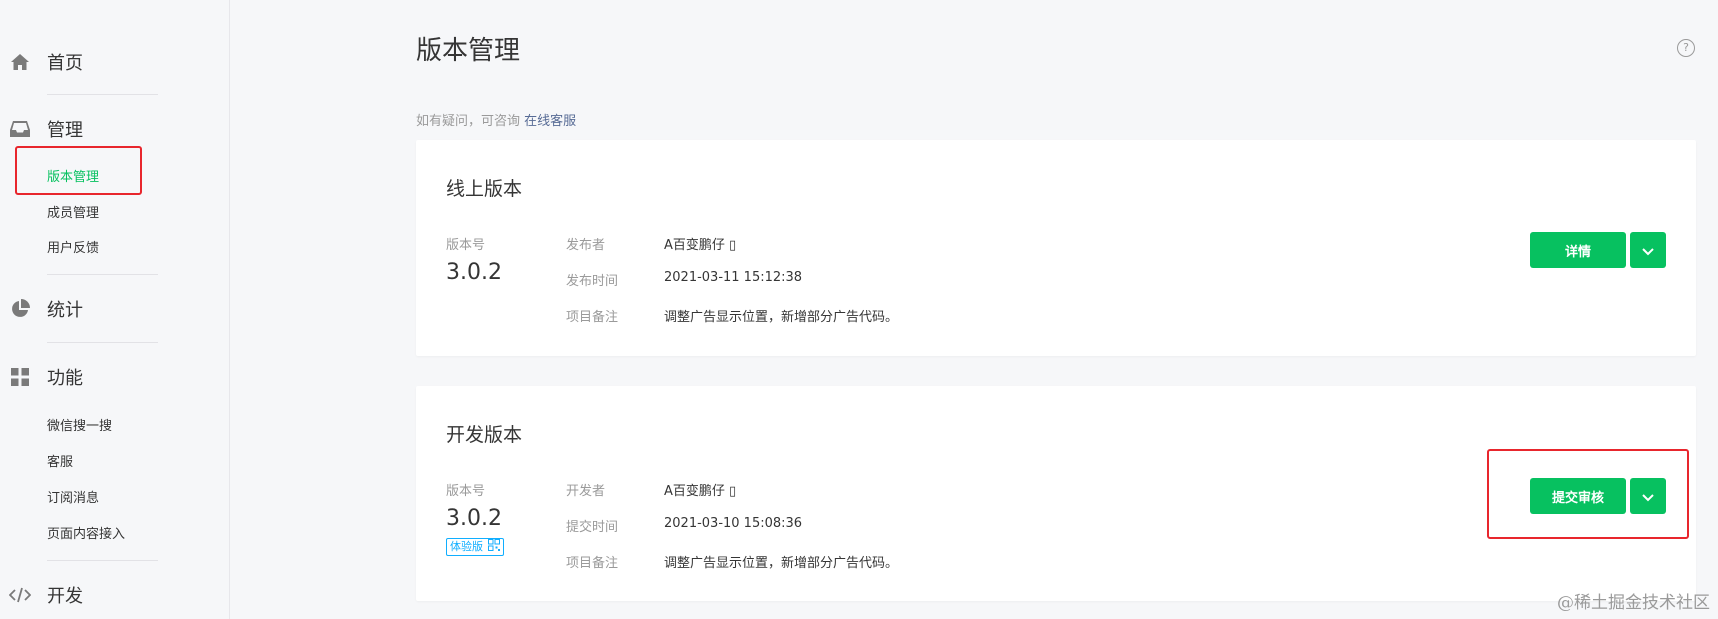  Describe the element at coordinates (1588, 494) in the screenshot. I see `highlight-box-submit` at that location.